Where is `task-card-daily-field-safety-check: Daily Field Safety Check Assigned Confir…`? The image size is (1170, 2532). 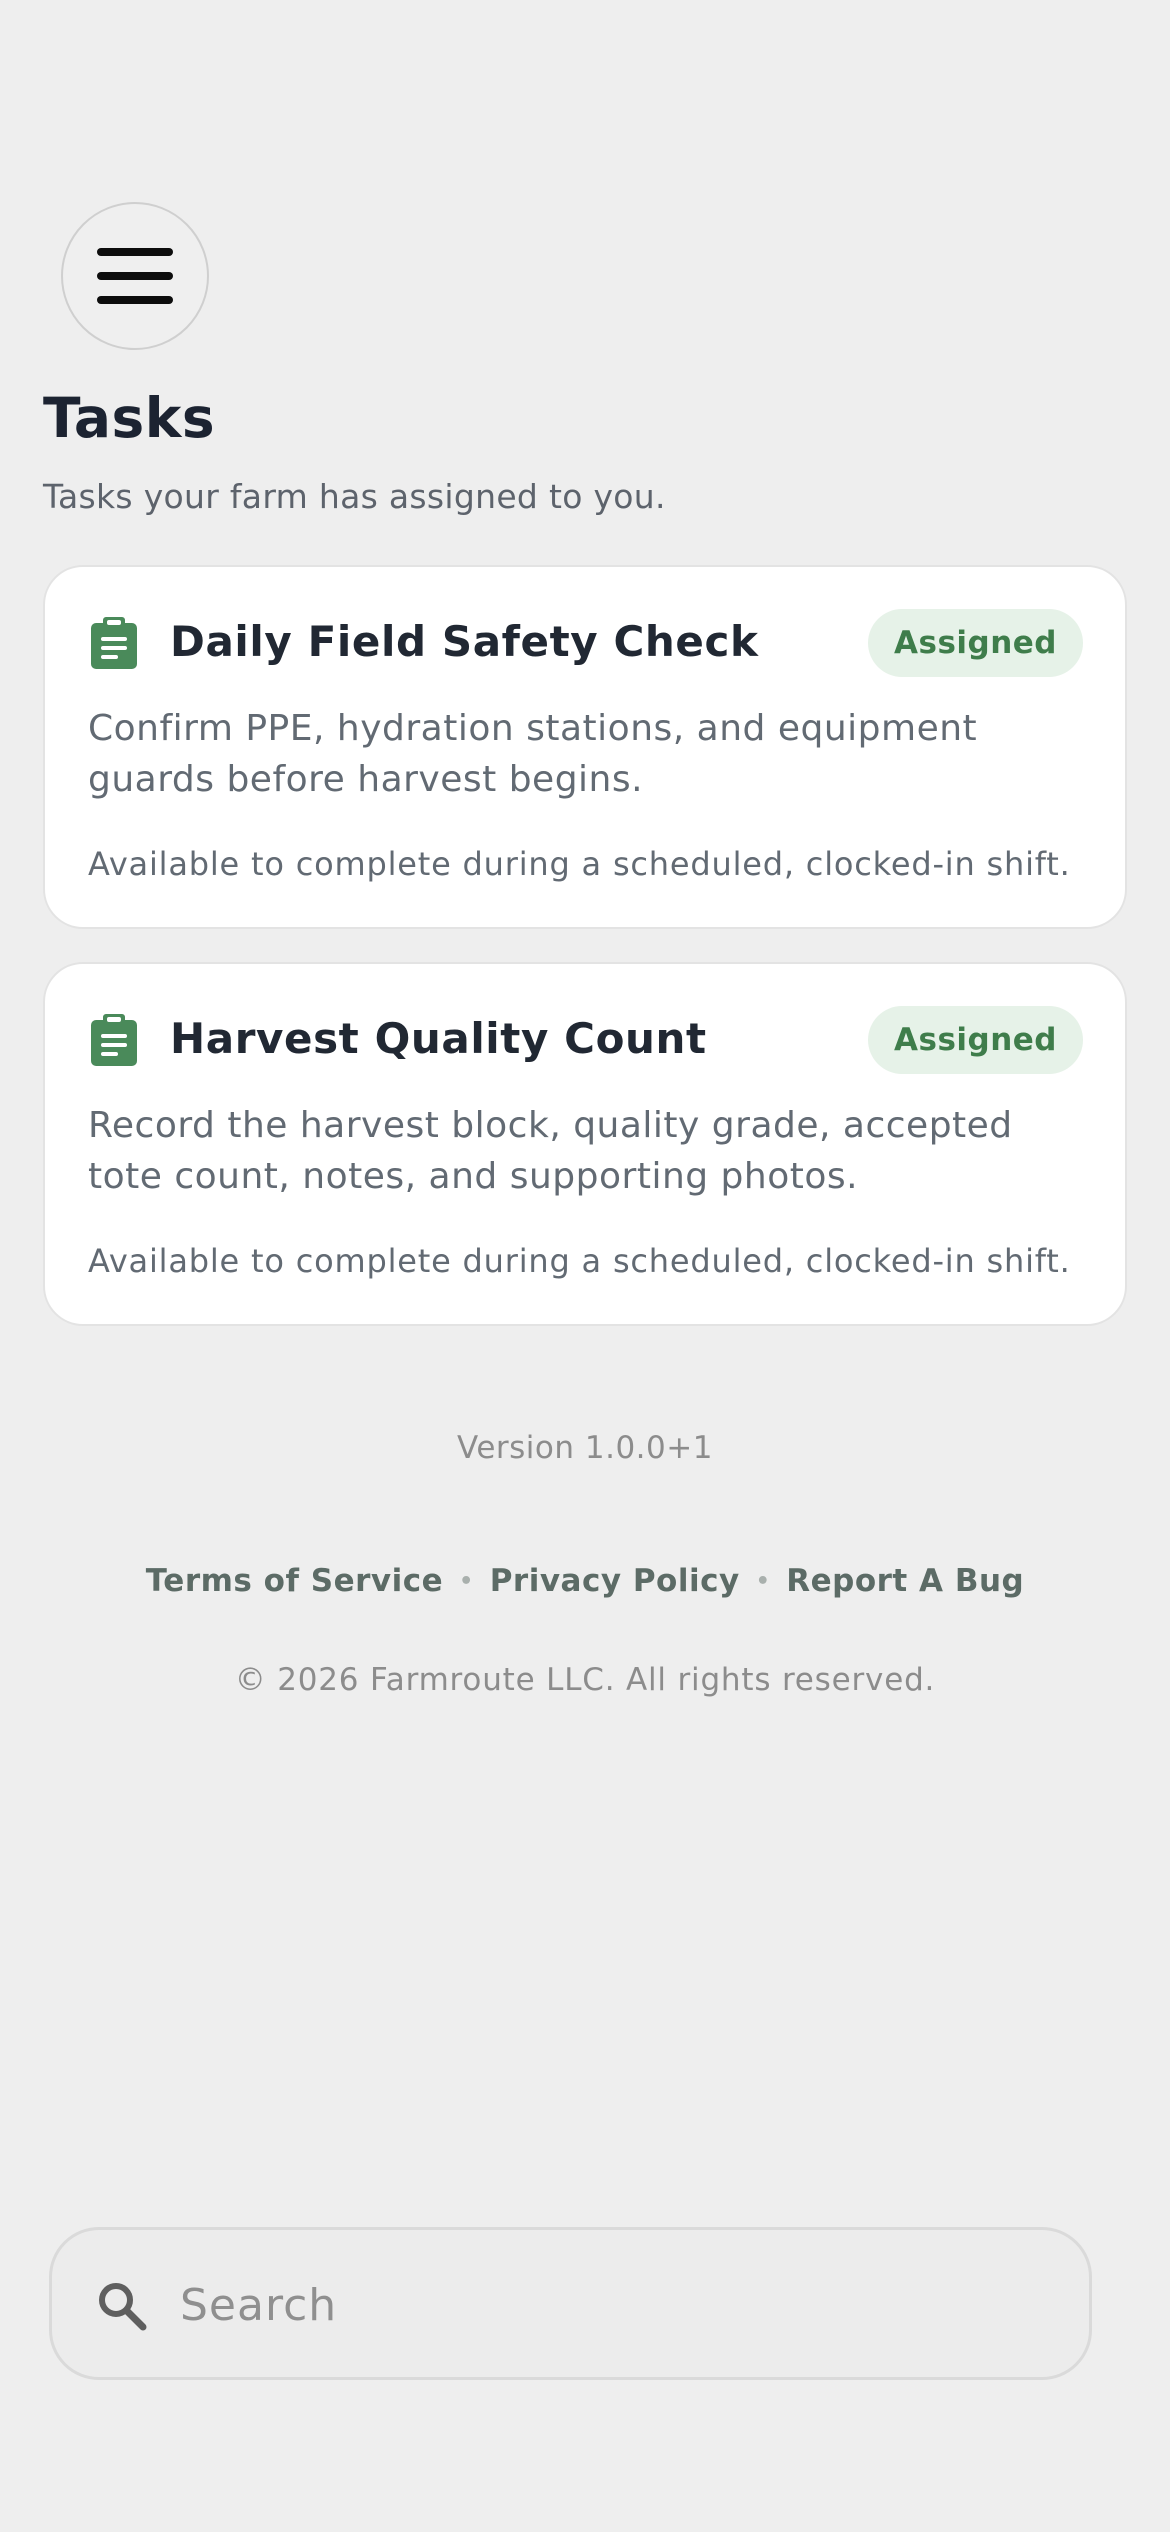
task-card-daily-field-safety-check: Daily Field Safety Check Assigned Confir… is located at coordinates (585, 747).